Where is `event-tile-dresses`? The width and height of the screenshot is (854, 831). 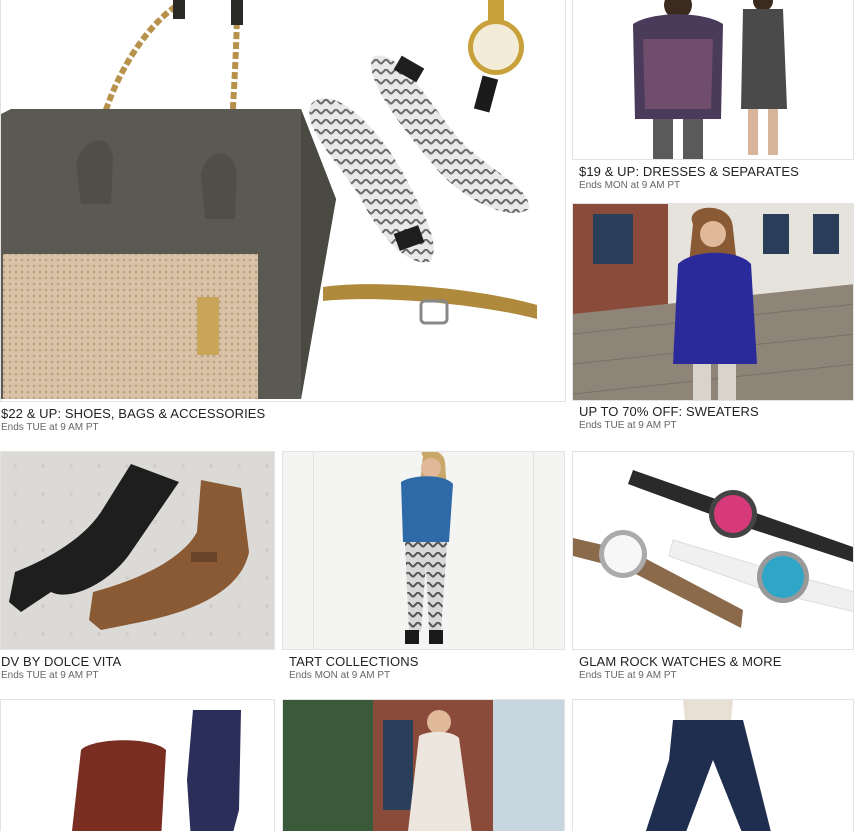 event-tile-dresses is located at coordinates (713, 80).